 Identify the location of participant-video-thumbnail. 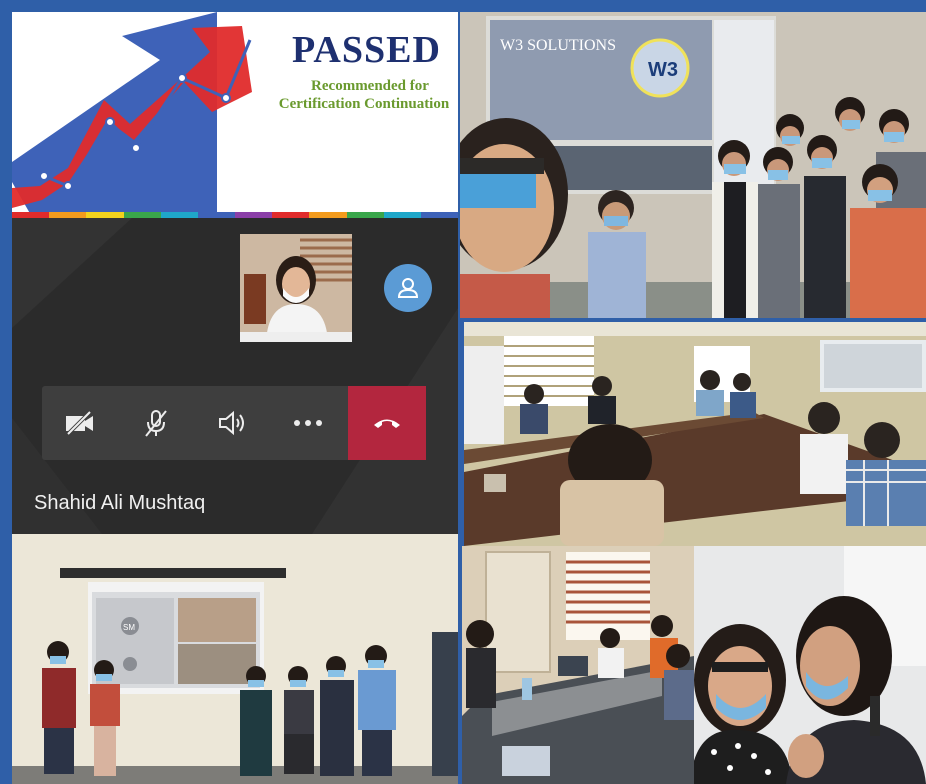
(296, 288).